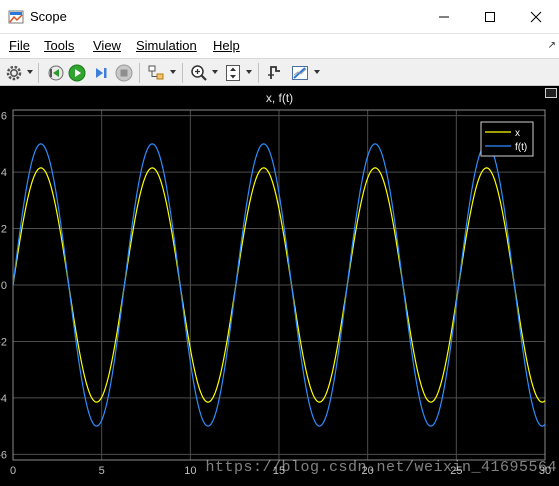 This screenshot has height=486, width=559. Describe the element at coordinates (215, 72) in the screenshot. I see `zoom-dropdown-icon` at that location.